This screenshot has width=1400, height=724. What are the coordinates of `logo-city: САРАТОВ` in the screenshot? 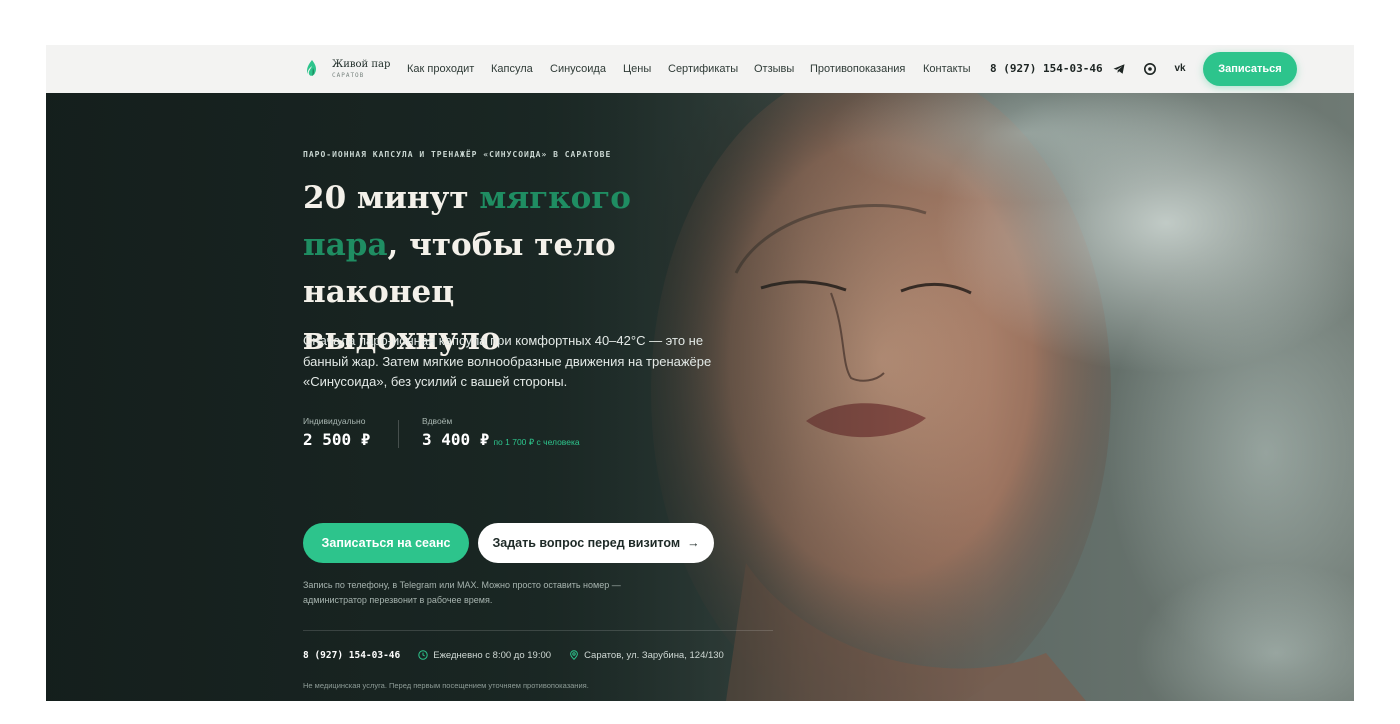 It's located at (348, 75).